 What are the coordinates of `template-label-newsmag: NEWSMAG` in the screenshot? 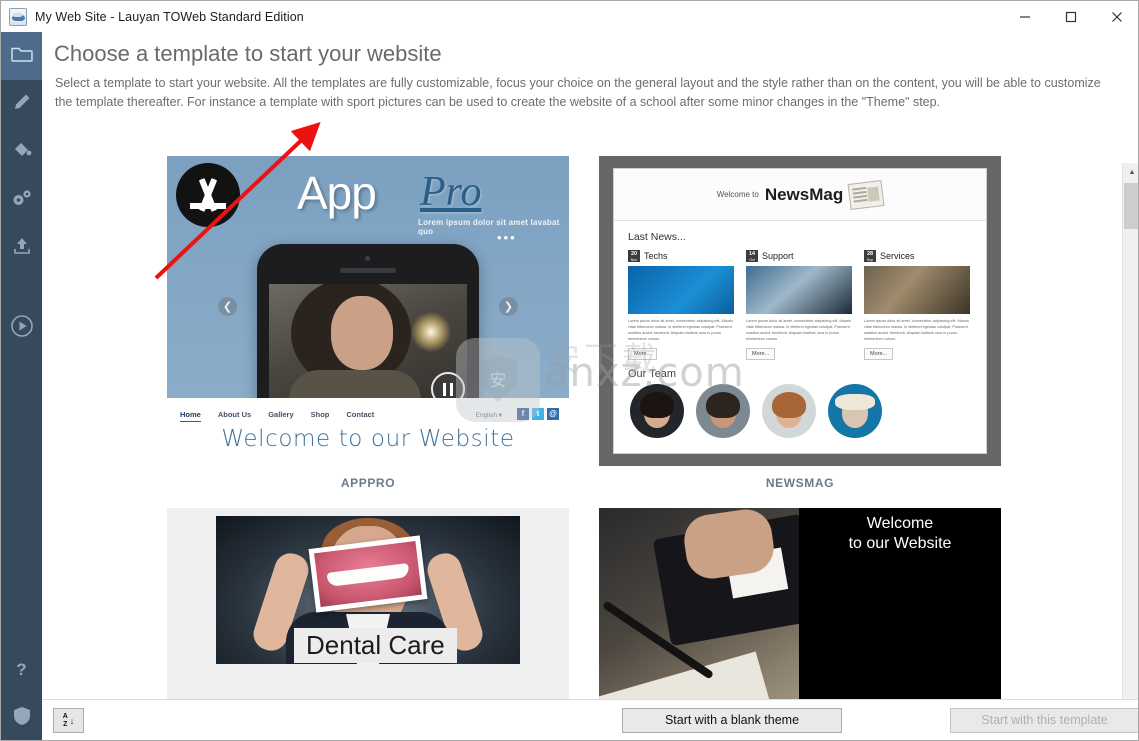 It's located at (800, 483).